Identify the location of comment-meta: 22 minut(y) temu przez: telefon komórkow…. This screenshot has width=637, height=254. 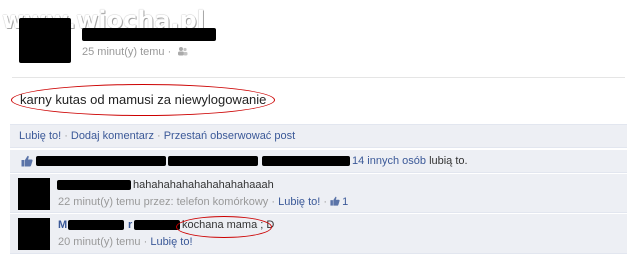
(203, 202).